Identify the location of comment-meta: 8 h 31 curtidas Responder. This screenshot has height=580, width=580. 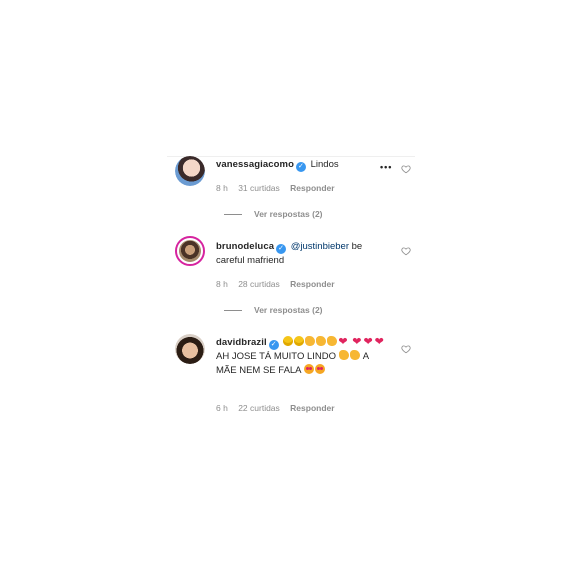
(279, 188).